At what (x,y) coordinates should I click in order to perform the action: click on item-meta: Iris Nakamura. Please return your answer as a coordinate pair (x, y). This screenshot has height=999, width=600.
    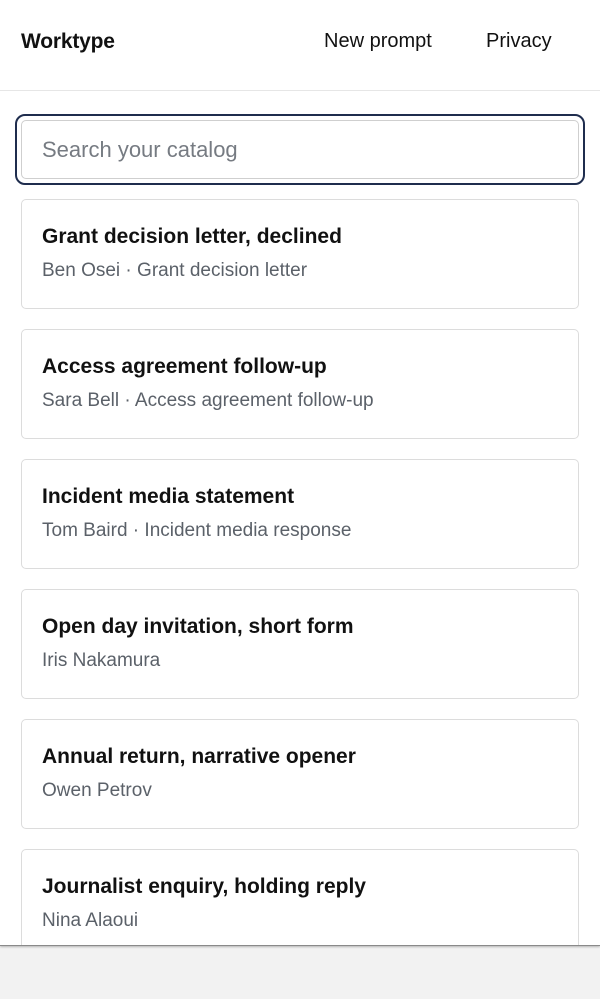
    Looking at the image, I should click on (101, 660).